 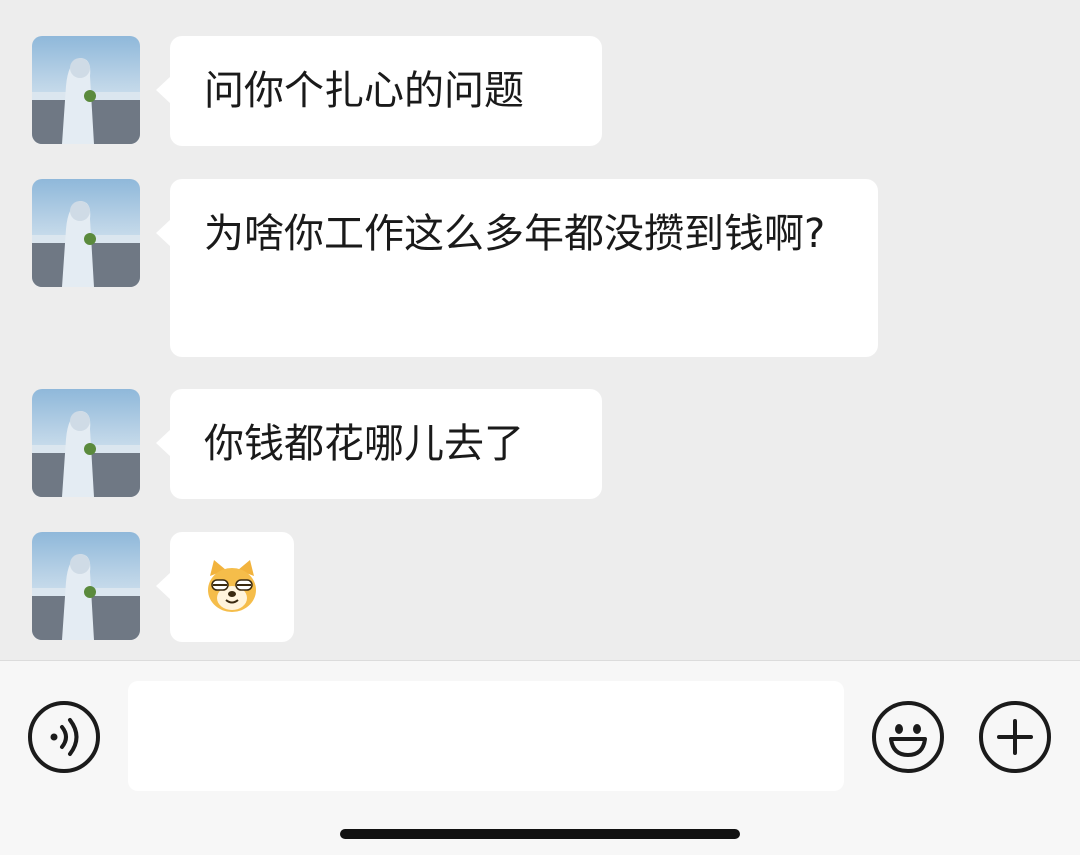 I want to click on message-row: 问你个扎心的问题, so click(x=317, y=91).